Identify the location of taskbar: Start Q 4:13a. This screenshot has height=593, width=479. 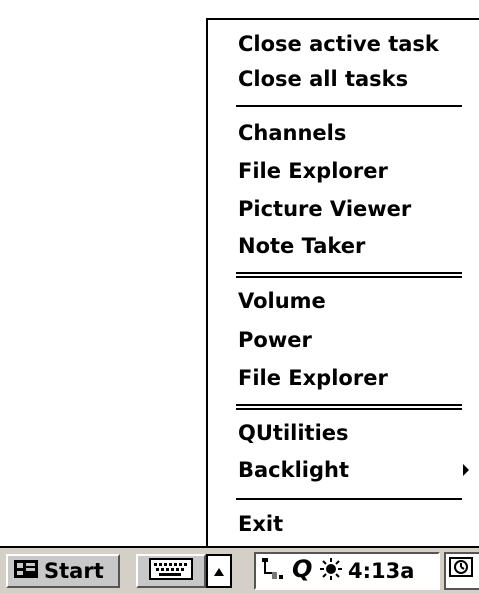
(239, 569).